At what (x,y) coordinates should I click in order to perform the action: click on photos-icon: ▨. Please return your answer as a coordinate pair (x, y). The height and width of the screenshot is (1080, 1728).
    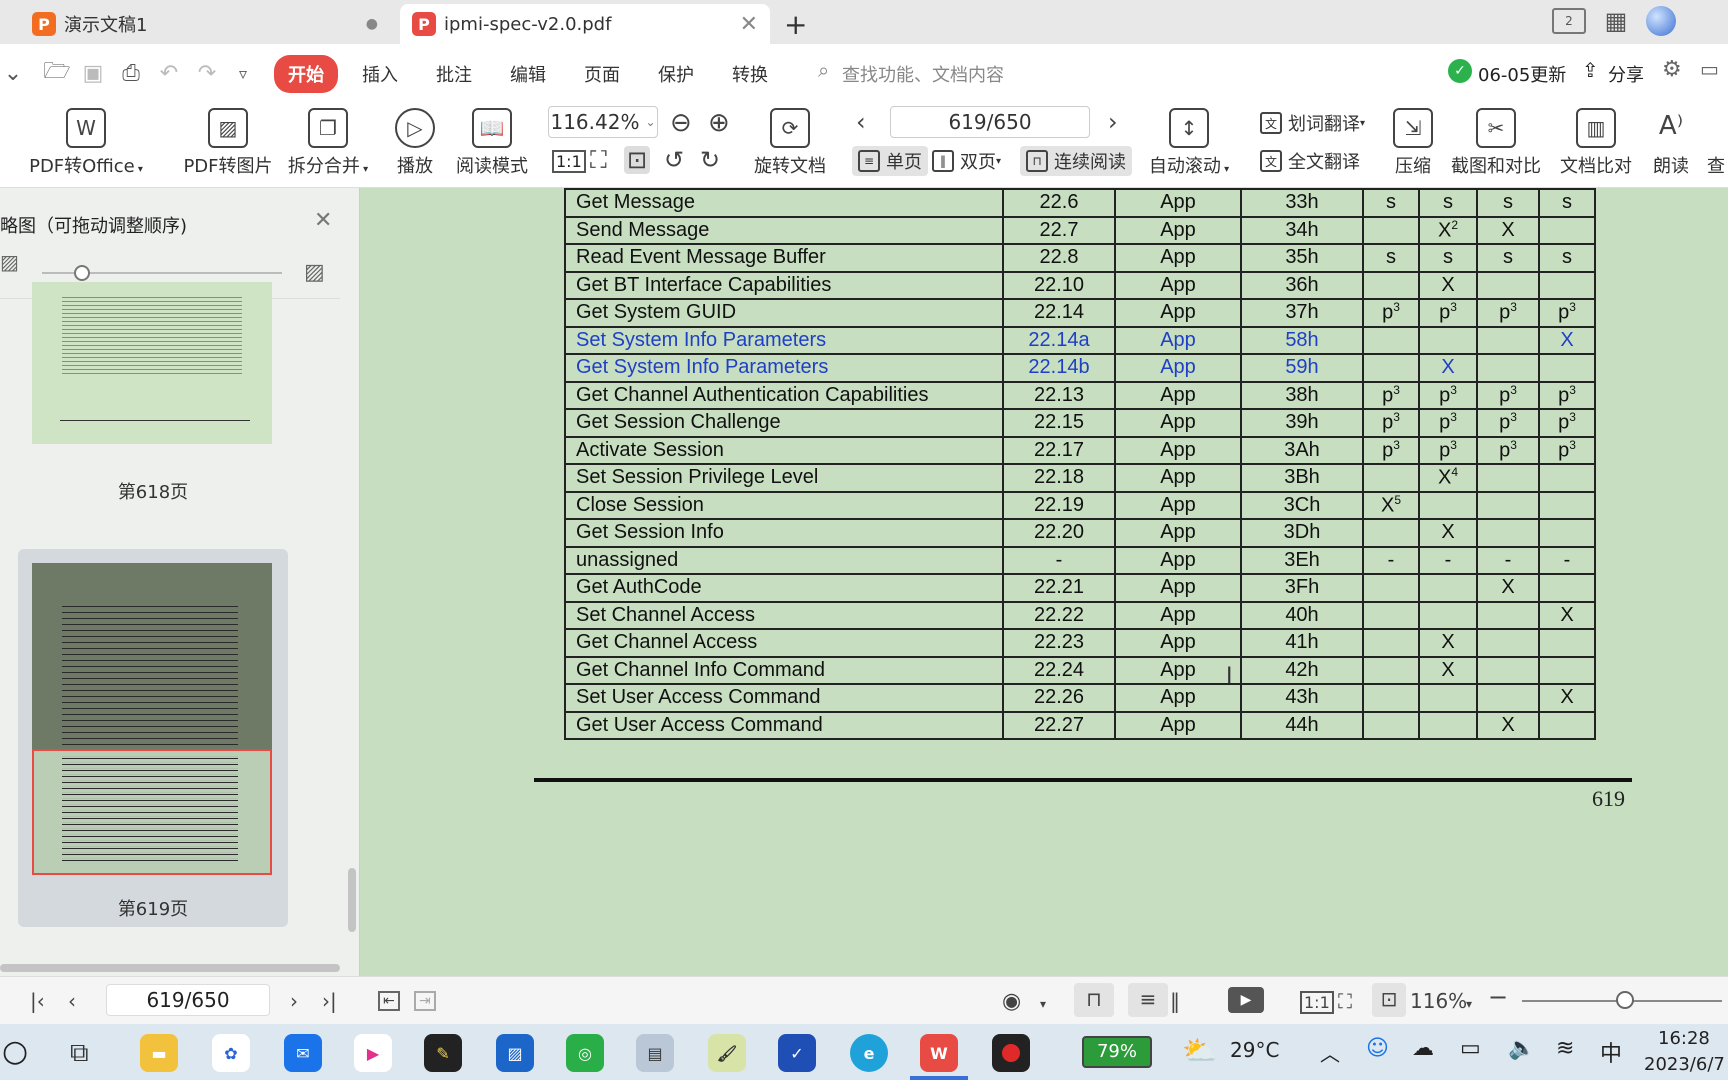
    Looking at the image, I should click on (515, 1053).